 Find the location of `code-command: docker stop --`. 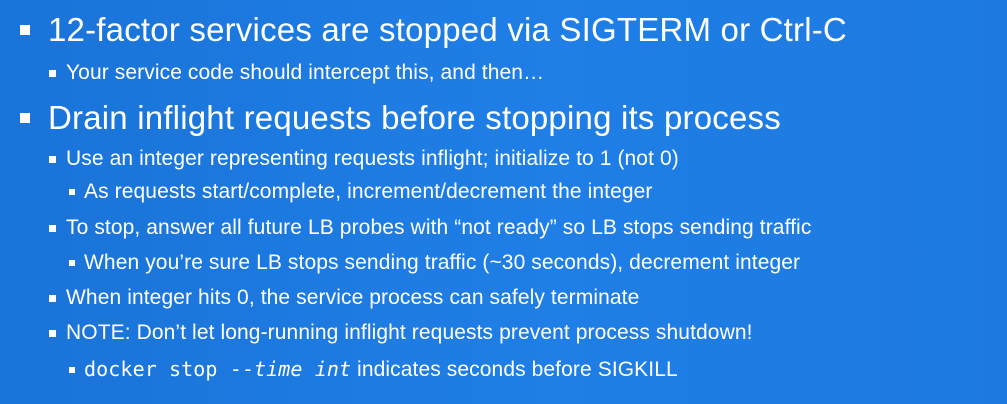

code-command: docker stop -- is located at coordinates (169, 369).